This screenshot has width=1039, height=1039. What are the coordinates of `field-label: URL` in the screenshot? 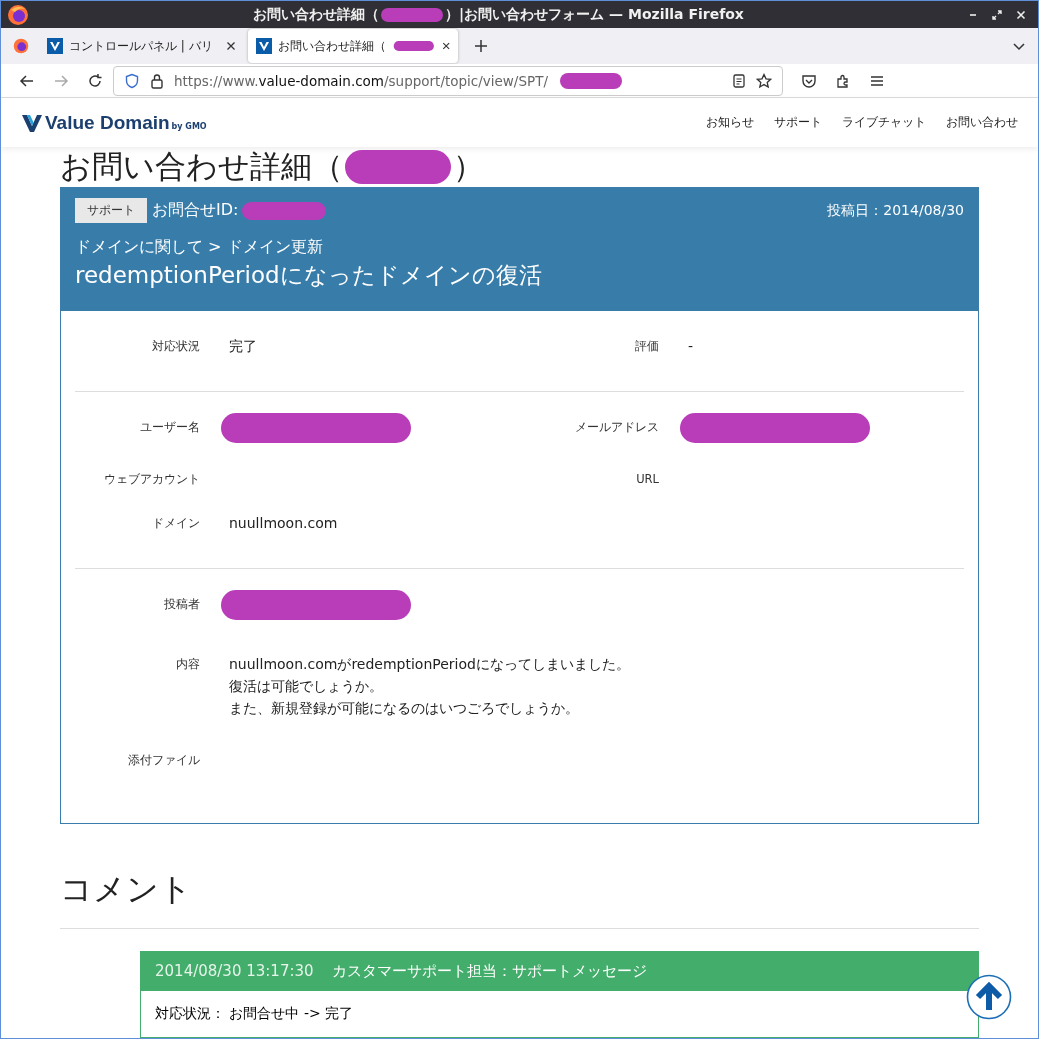 It's located at (647, 478).